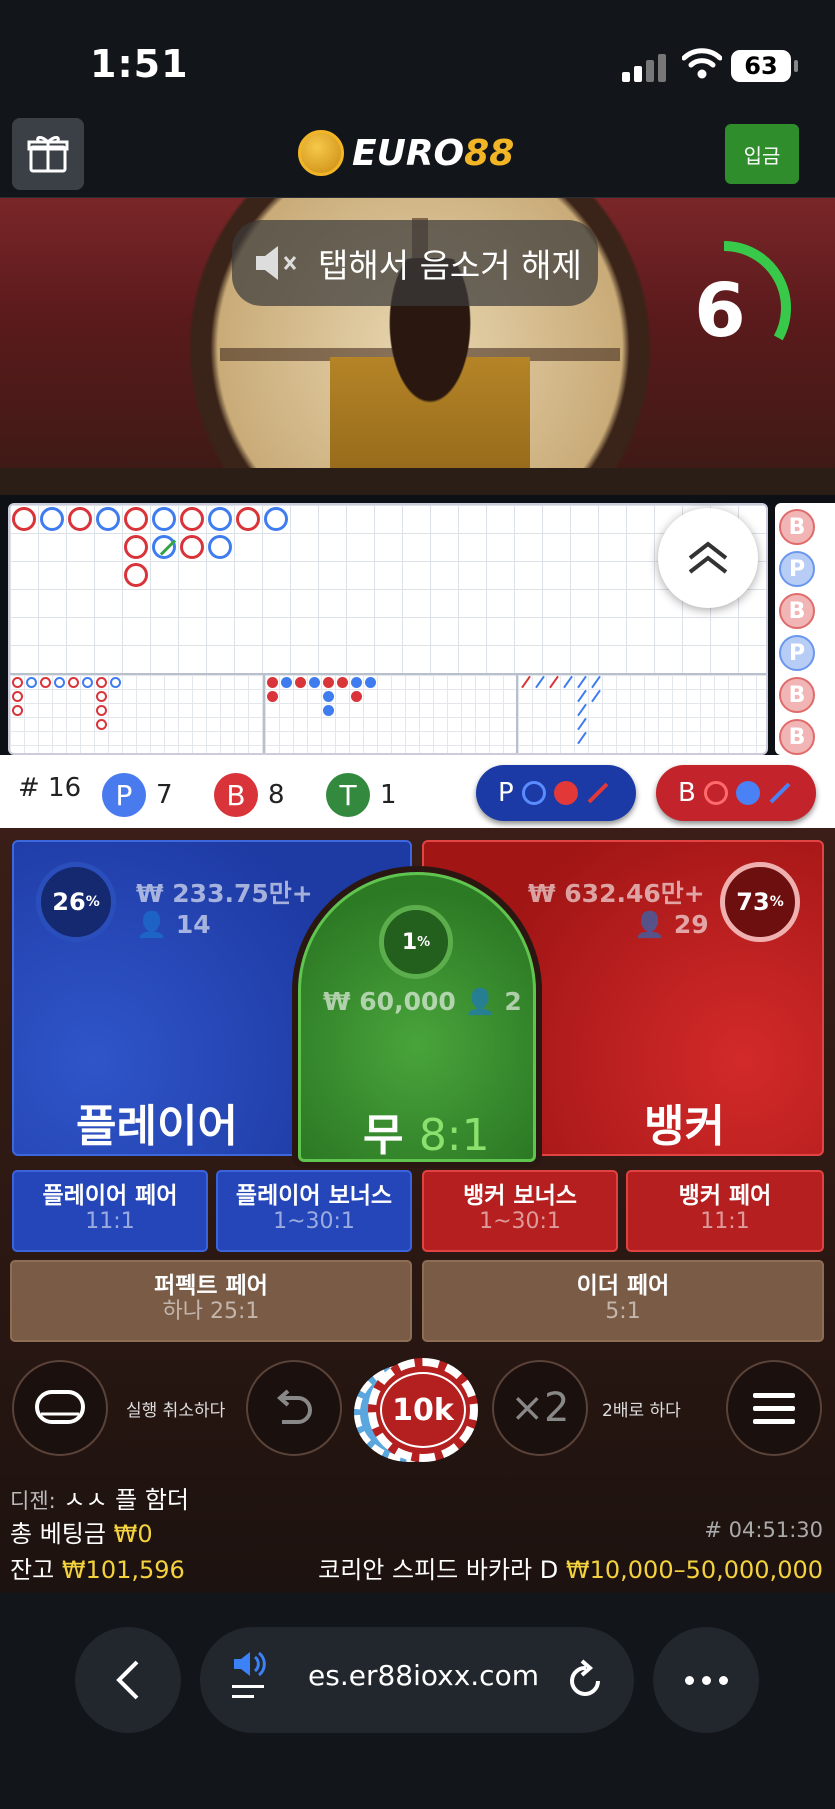  I want to click on hamburger-menu-icon, so click(774, 1408).